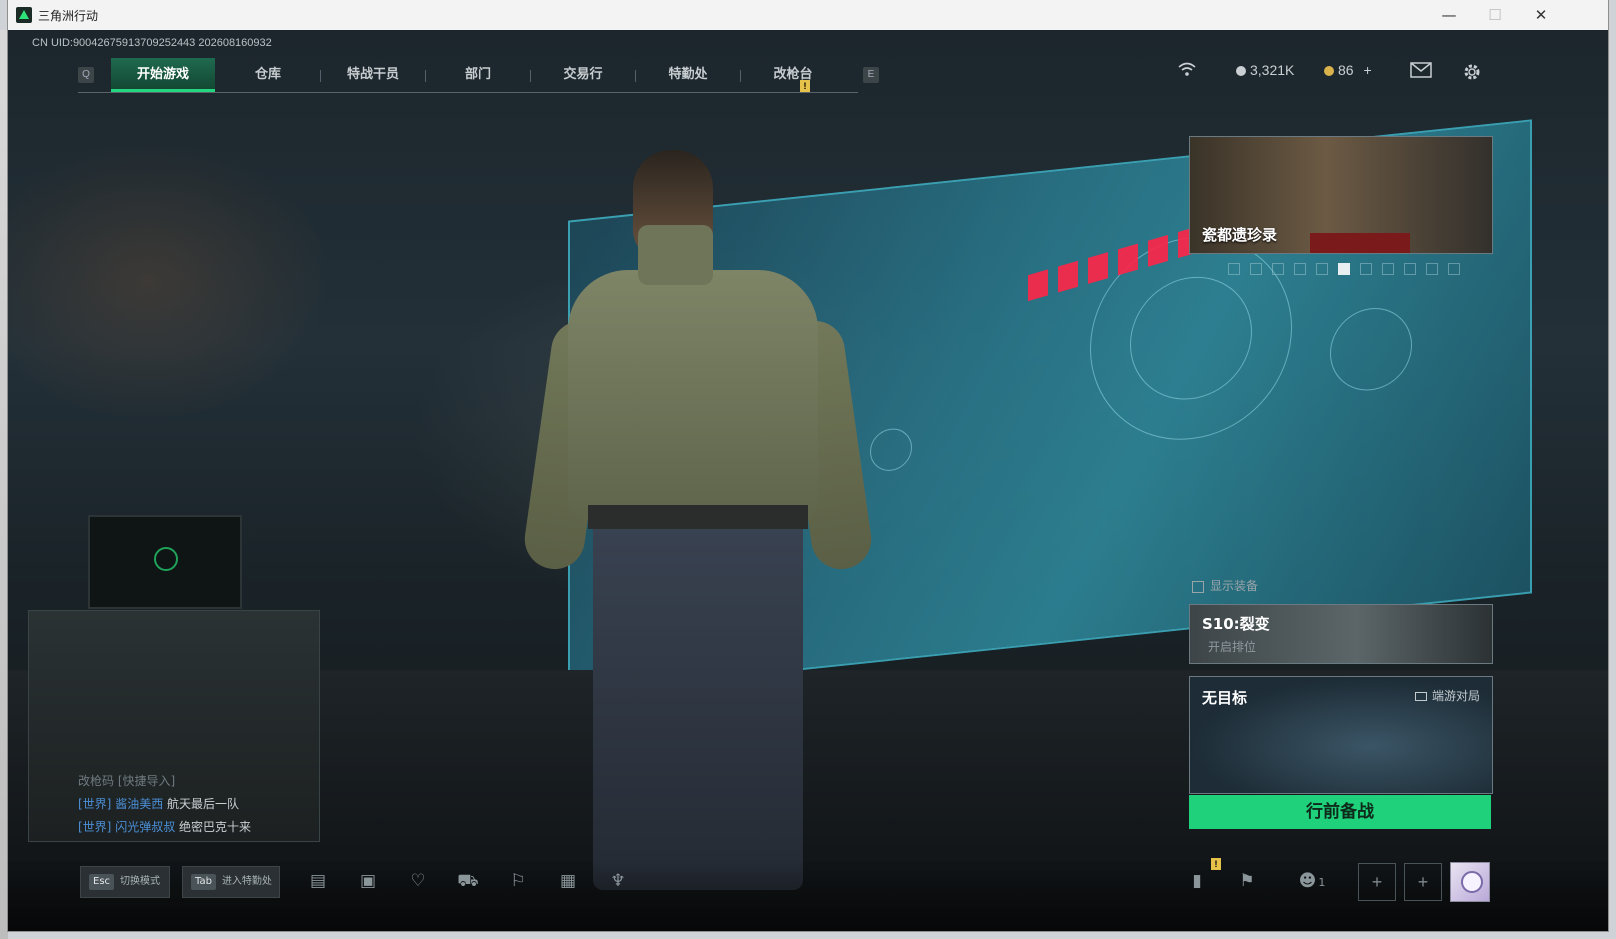  Describe the element at coordinates (1541, 15) in the screenshot. I see `close-button: ✕` at that location.